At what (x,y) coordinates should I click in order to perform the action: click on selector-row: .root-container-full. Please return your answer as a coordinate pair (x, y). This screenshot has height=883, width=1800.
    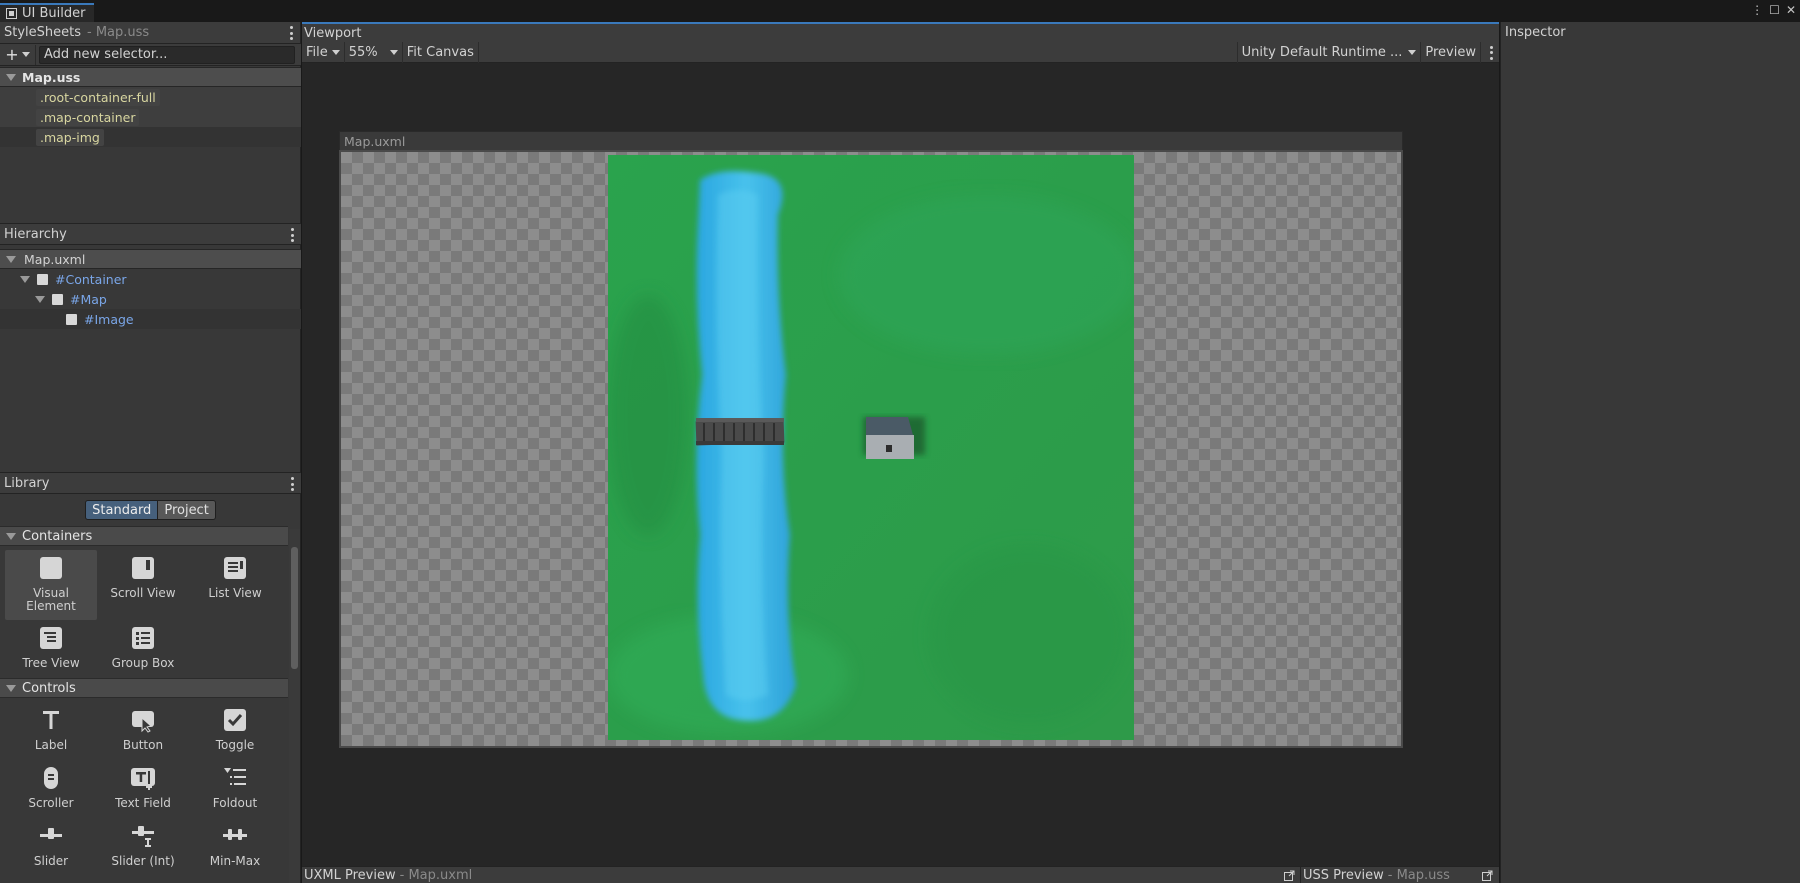
    Looking at the image, I should click on (150, 97).